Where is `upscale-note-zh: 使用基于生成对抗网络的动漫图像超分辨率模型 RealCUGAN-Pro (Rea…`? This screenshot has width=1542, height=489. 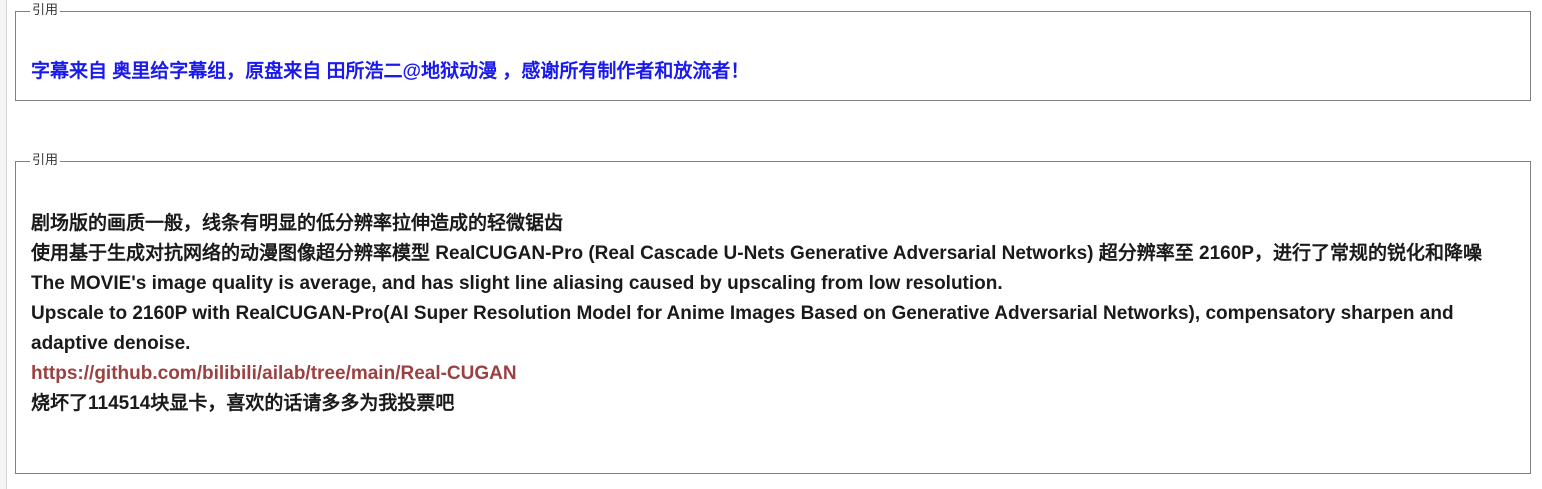
upscale-note-zh: 使用基于生成对抗网络的动漫图像超分辨率模型 RealCUGAN-Pro (Rea… is located at coordinates (756, 253).